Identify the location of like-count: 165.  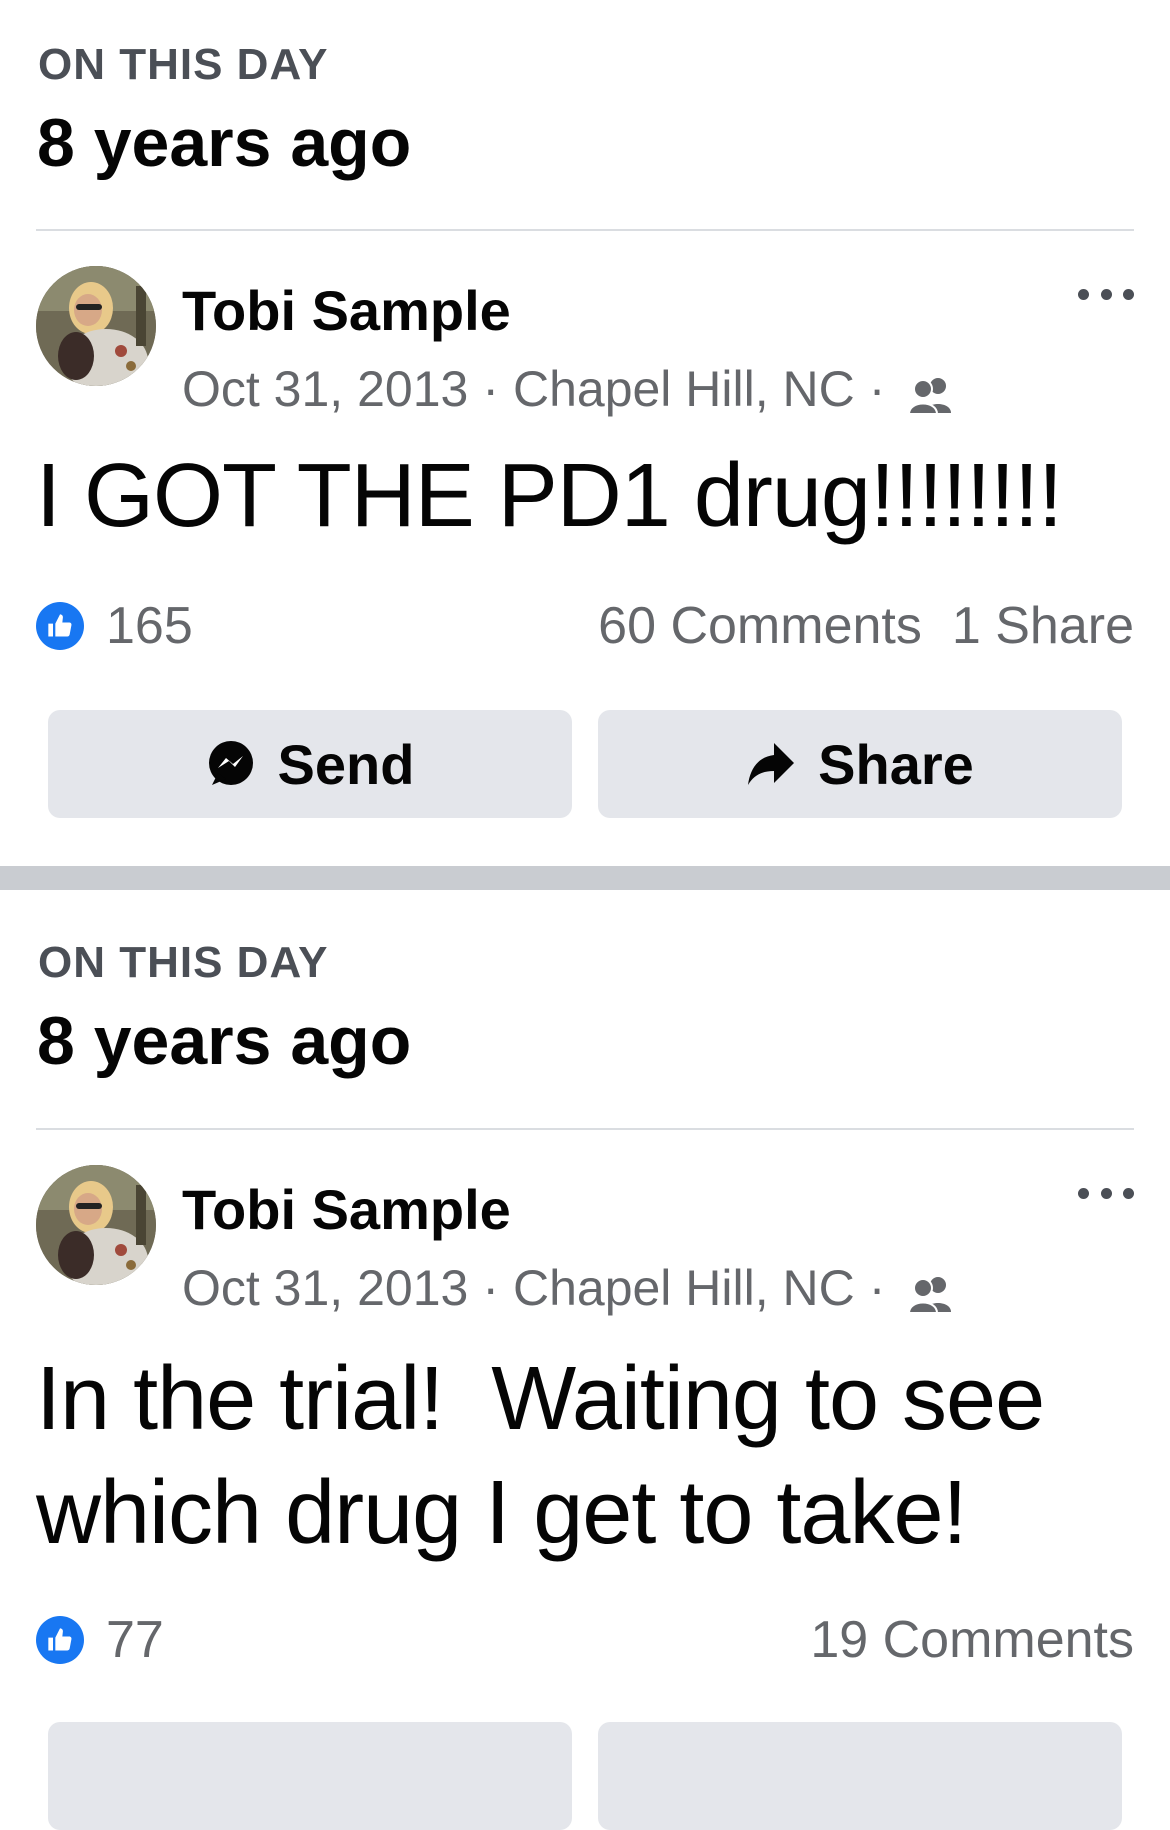
(149, 626).